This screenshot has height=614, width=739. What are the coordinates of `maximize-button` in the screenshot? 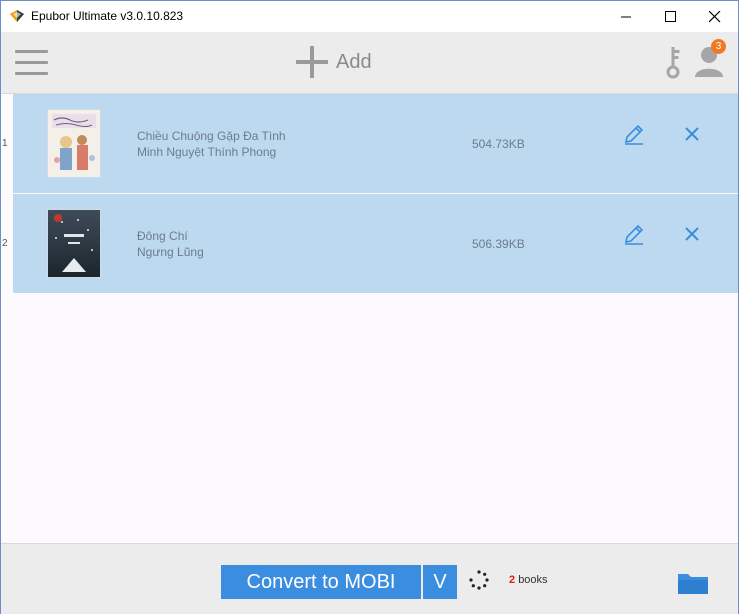 It's located at (670, 16).